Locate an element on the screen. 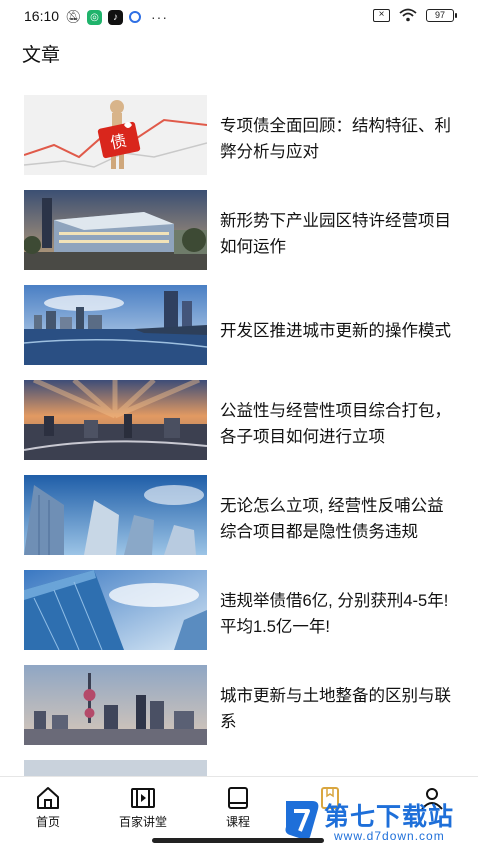 Image resolution: width=478 pixels, height=850 pixels. watermark-name: 第七下载站 is located at coordinates (389, 816).